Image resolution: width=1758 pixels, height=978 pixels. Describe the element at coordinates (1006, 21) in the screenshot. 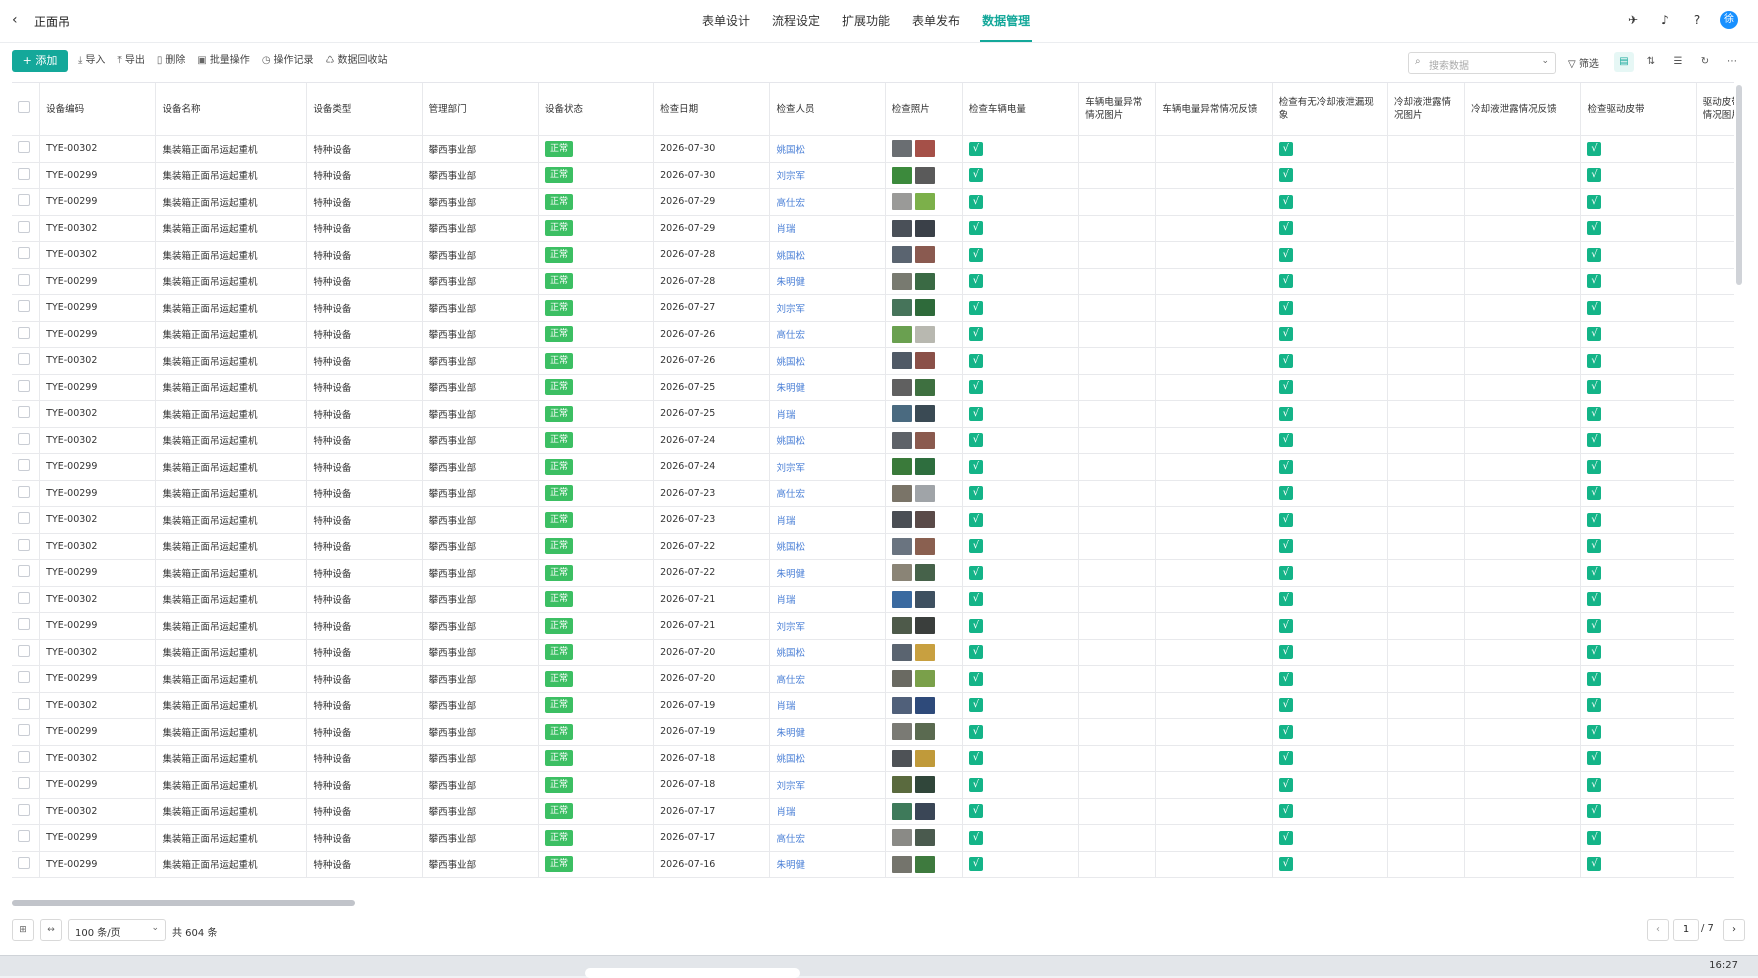

I see `nav-data-management: 数据管理` at that location.